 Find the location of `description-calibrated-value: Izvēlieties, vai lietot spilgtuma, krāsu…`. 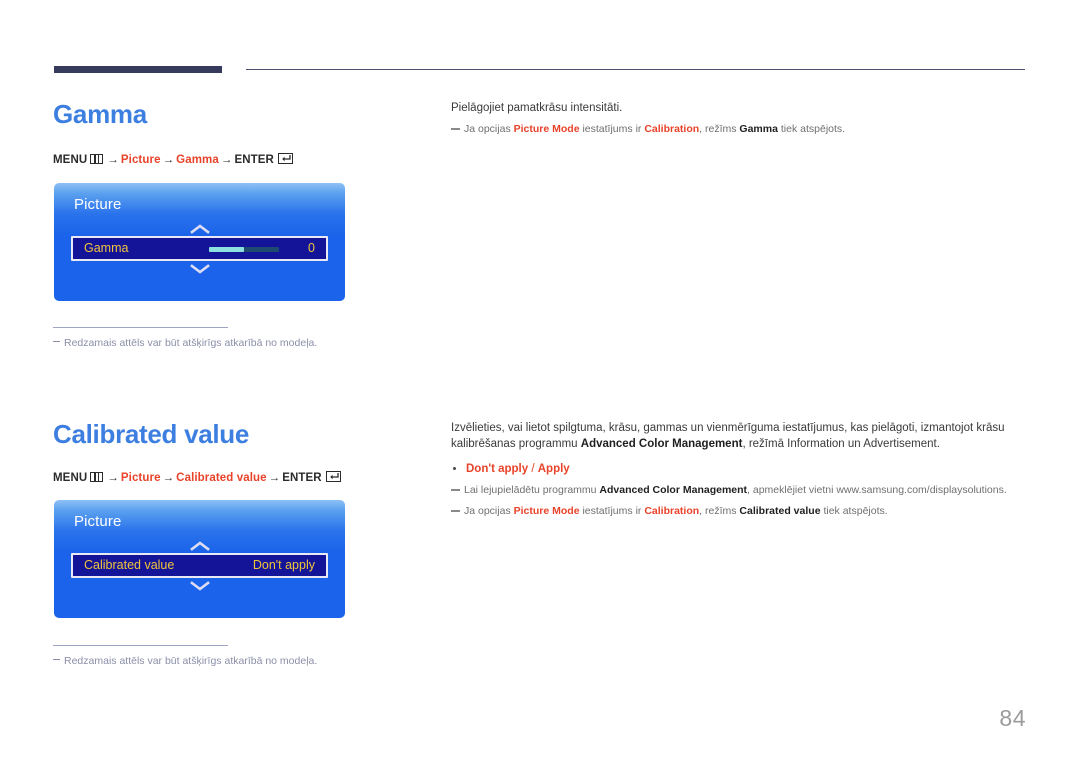

description-calibrated-value: Izvēlieties, vai lietot spilgtuma, krāsu… is located at coordinates (738, 436).